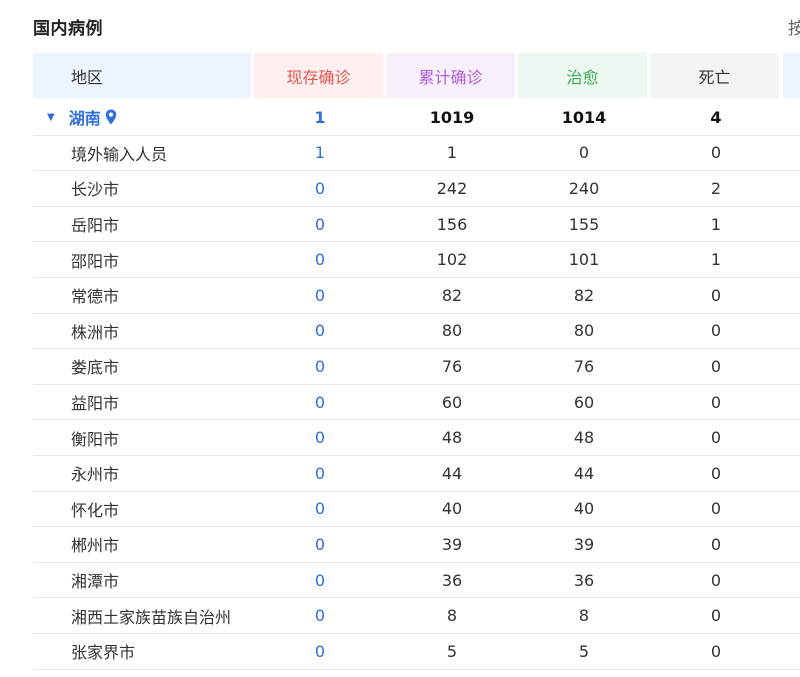 The width and height of the screenshot is (800, 677). What do you see at coordinates (716, 188) in the screenshot?
I see `cell-death: 2` at bounding box center [716, 188].